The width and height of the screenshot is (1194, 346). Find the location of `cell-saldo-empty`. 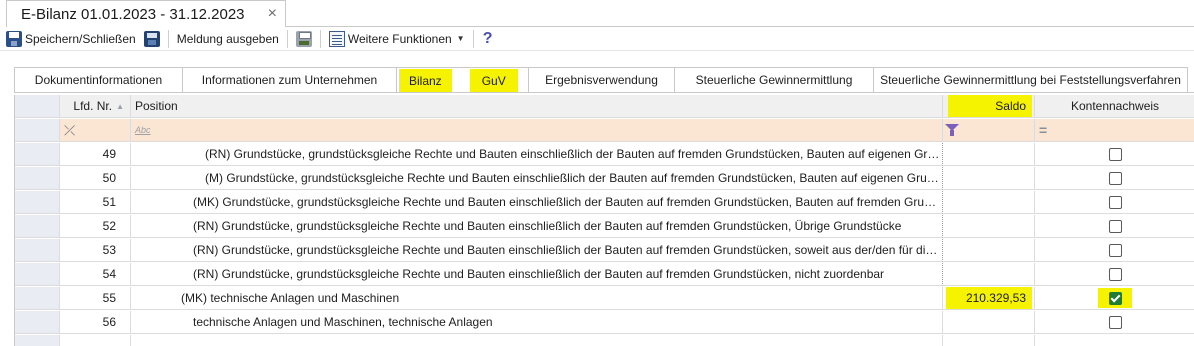

cell-saldo-empty is located at coordinates (989, 340).